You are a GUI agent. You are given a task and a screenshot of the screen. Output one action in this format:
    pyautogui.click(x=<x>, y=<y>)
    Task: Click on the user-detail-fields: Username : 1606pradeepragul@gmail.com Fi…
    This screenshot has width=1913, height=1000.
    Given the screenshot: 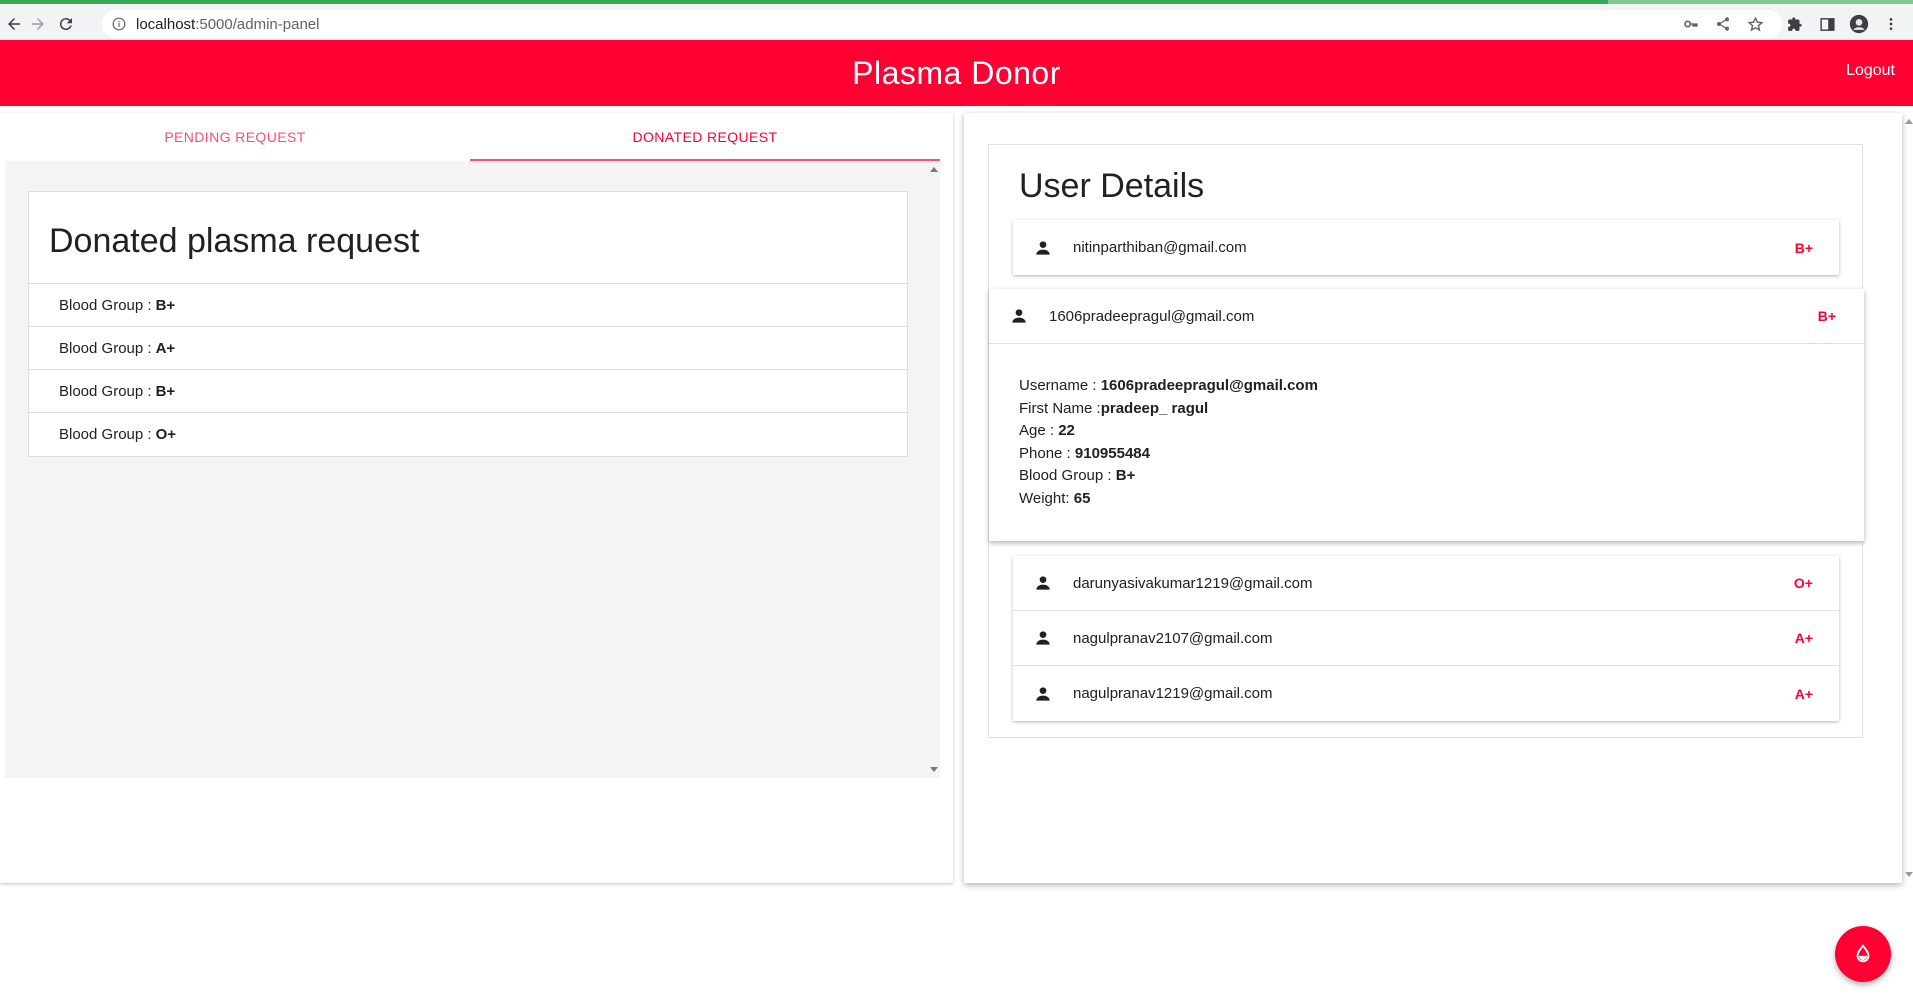 What is the action you would take?
    pyautogui.click(x=1426, y=427)
    